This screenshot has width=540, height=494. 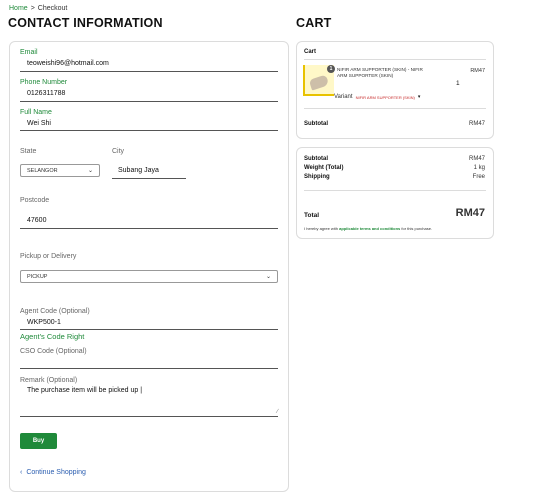 I want to click on cart-divider-top, so click(x=395, y=59).